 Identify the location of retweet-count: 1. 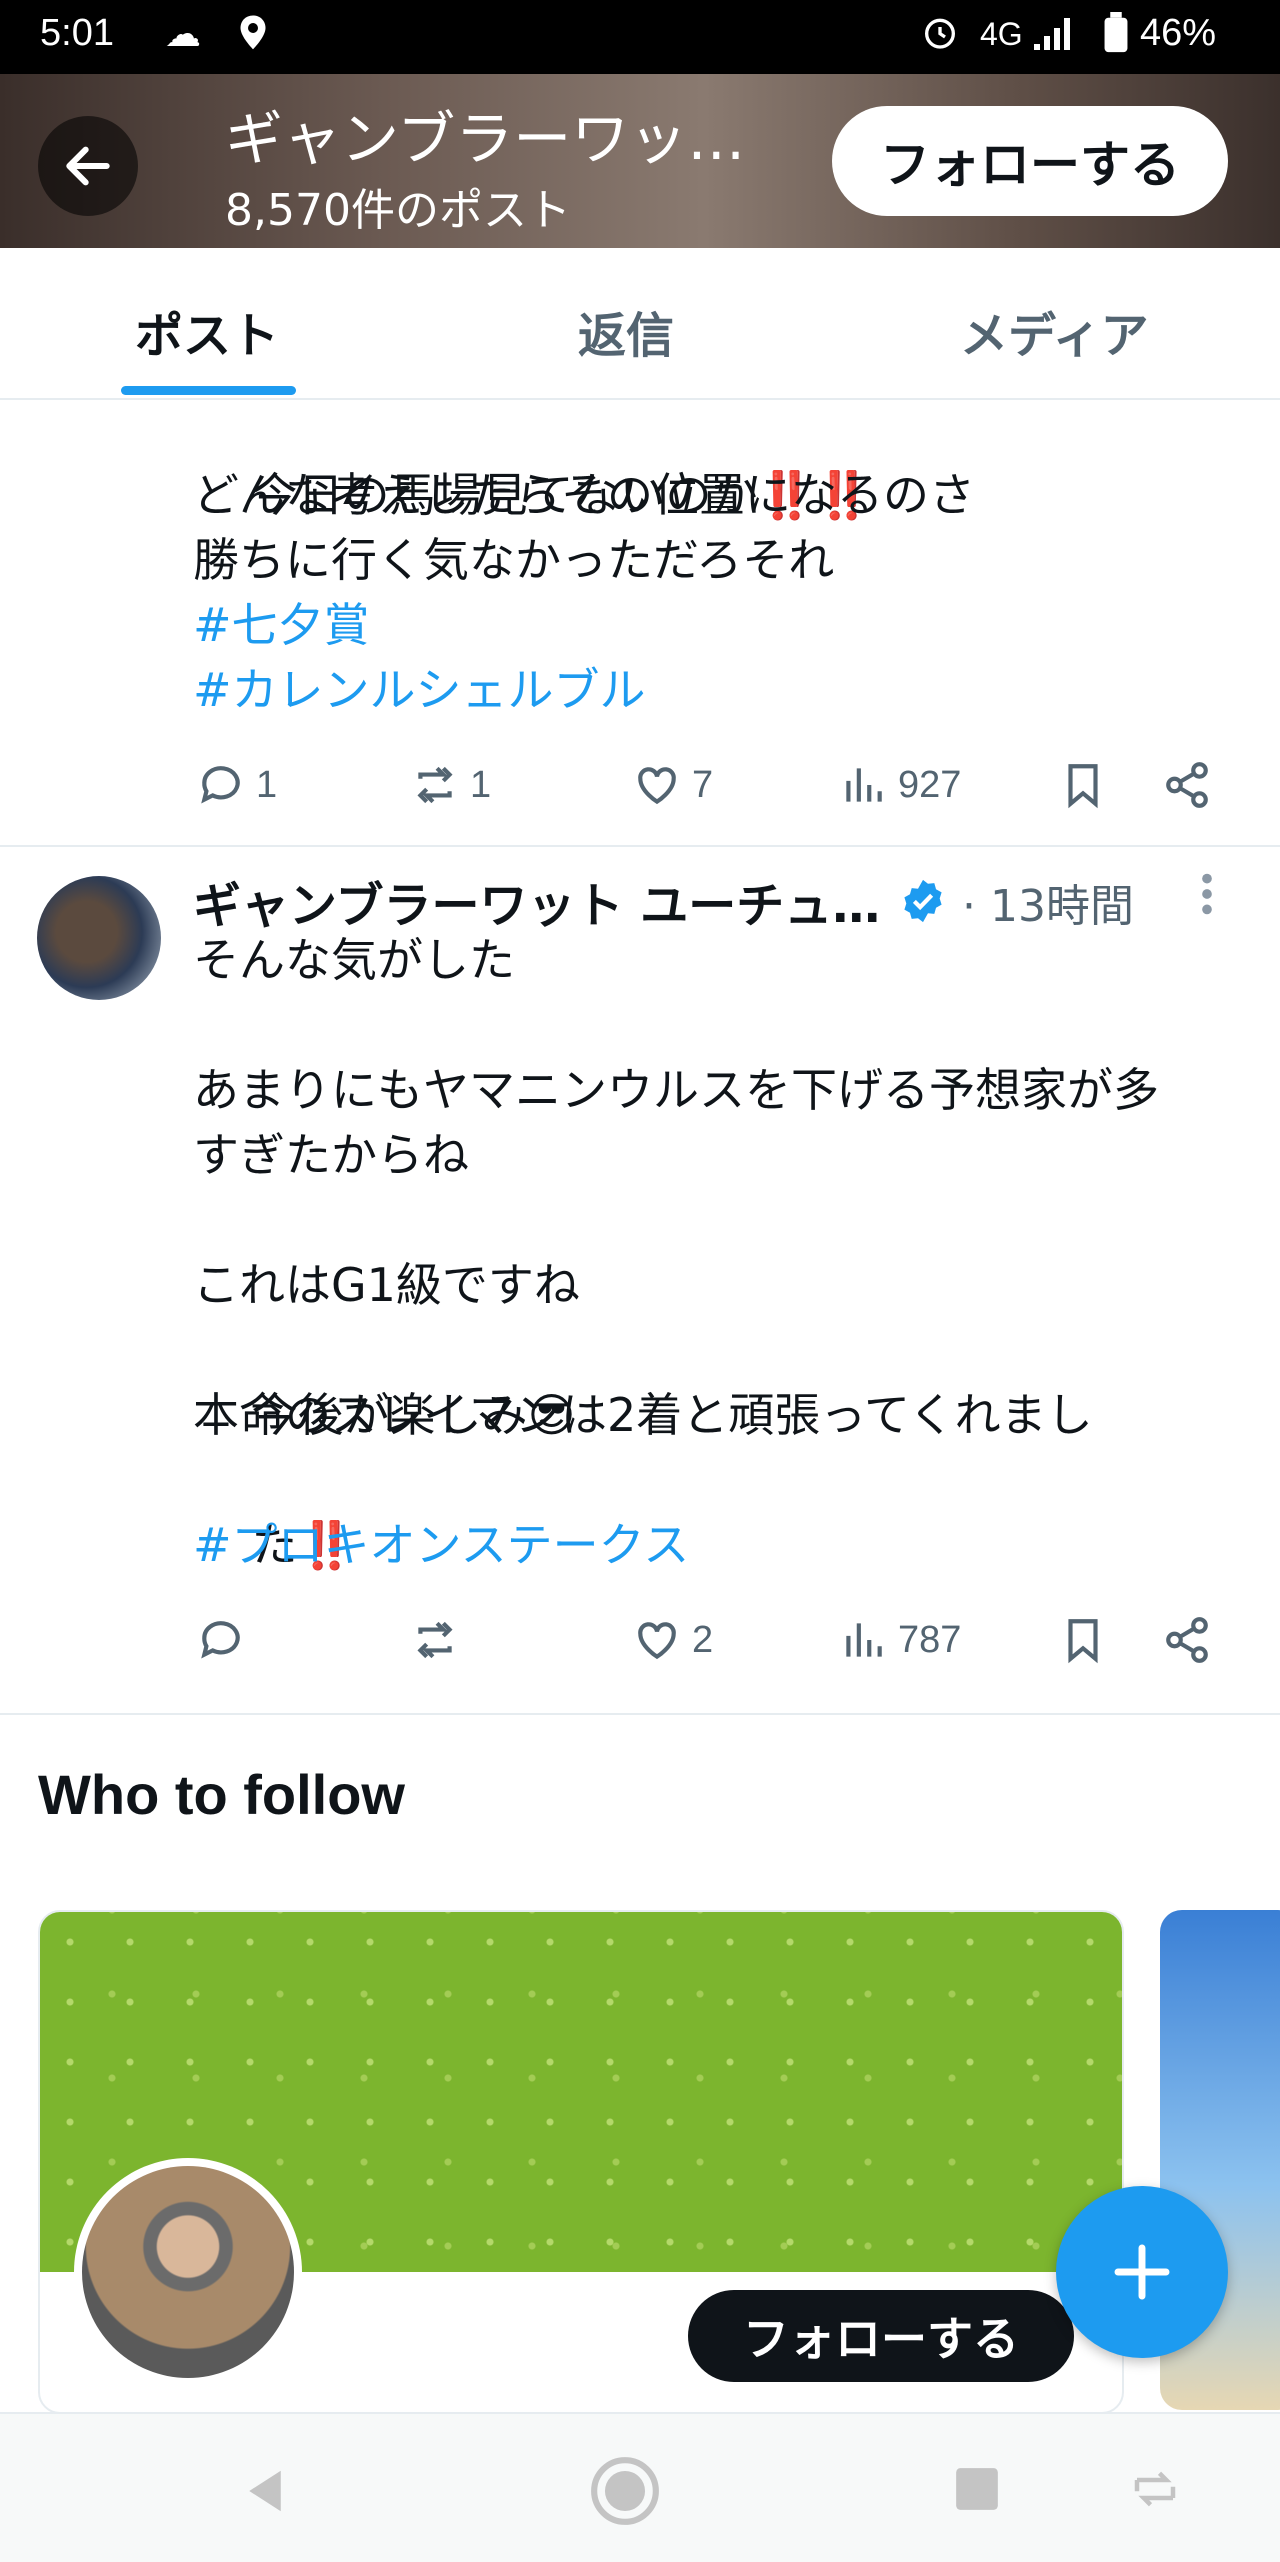
(481, 784).